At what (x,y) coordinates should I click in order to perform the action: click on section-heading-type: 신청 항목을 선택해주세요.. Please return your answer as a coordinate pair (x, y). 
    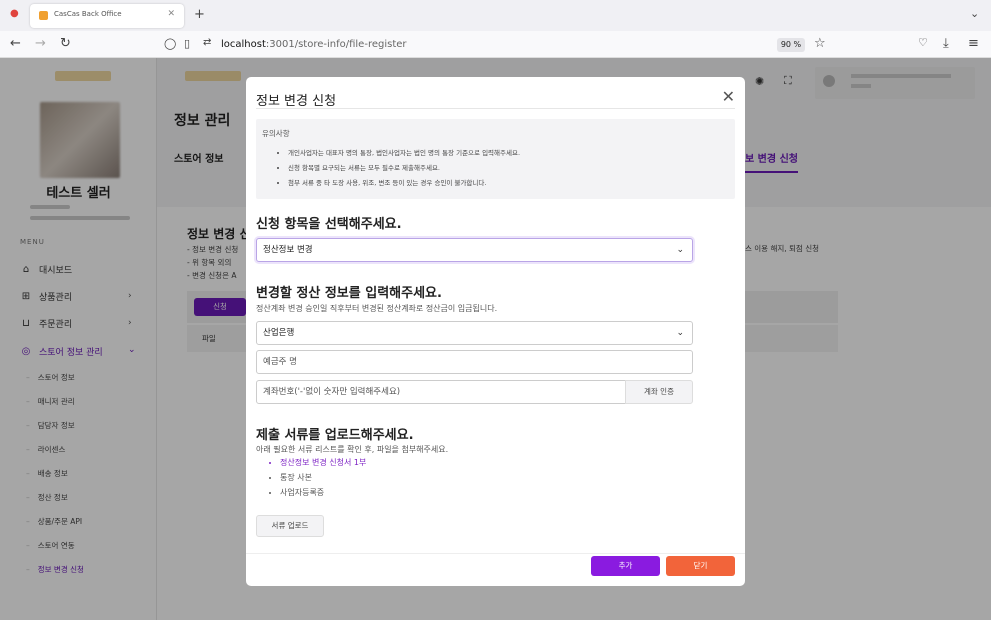
    Looking at the image, I should click on (329, 224).